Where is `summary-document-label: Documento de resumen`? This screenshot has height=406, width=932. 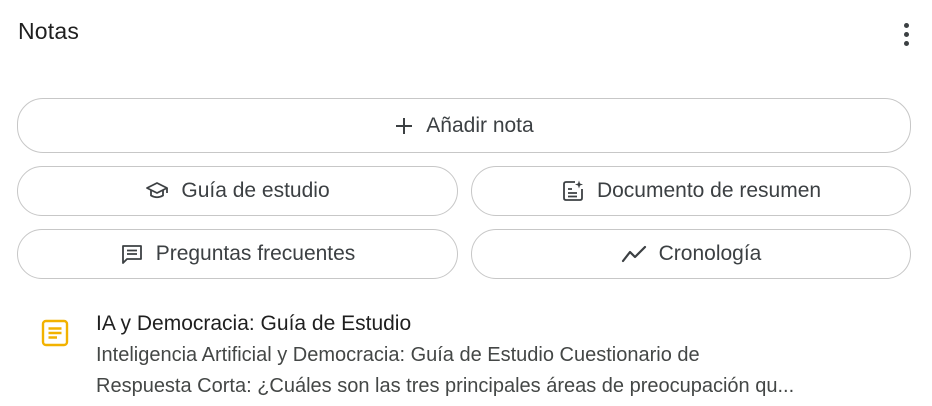 summary-document-label: Documento de resumen is located at coordinates (709, 190).